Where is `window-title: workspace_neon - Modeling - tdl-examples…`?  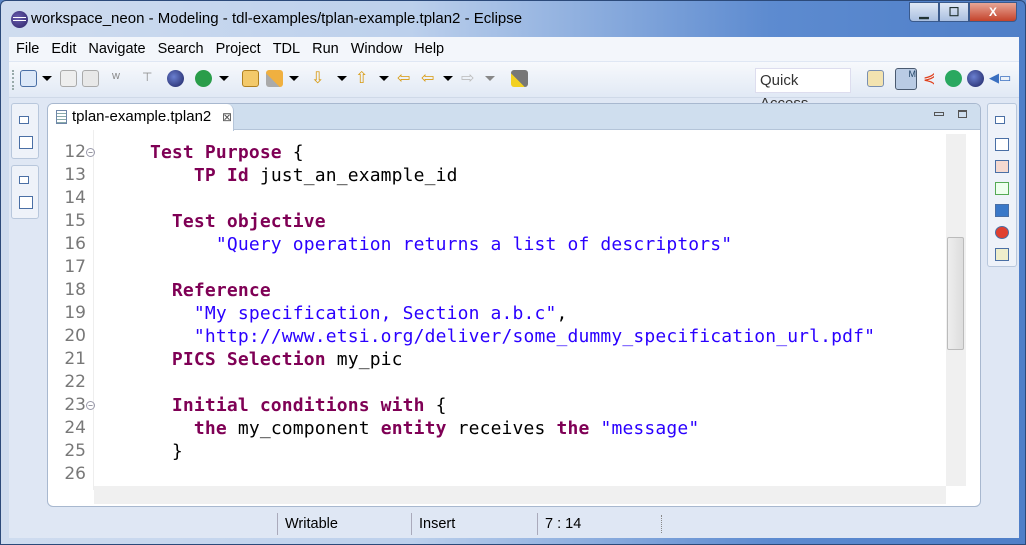 window-title: workspace_neon - Modeling - tdl-examples… is located at coordinates (277, 18).